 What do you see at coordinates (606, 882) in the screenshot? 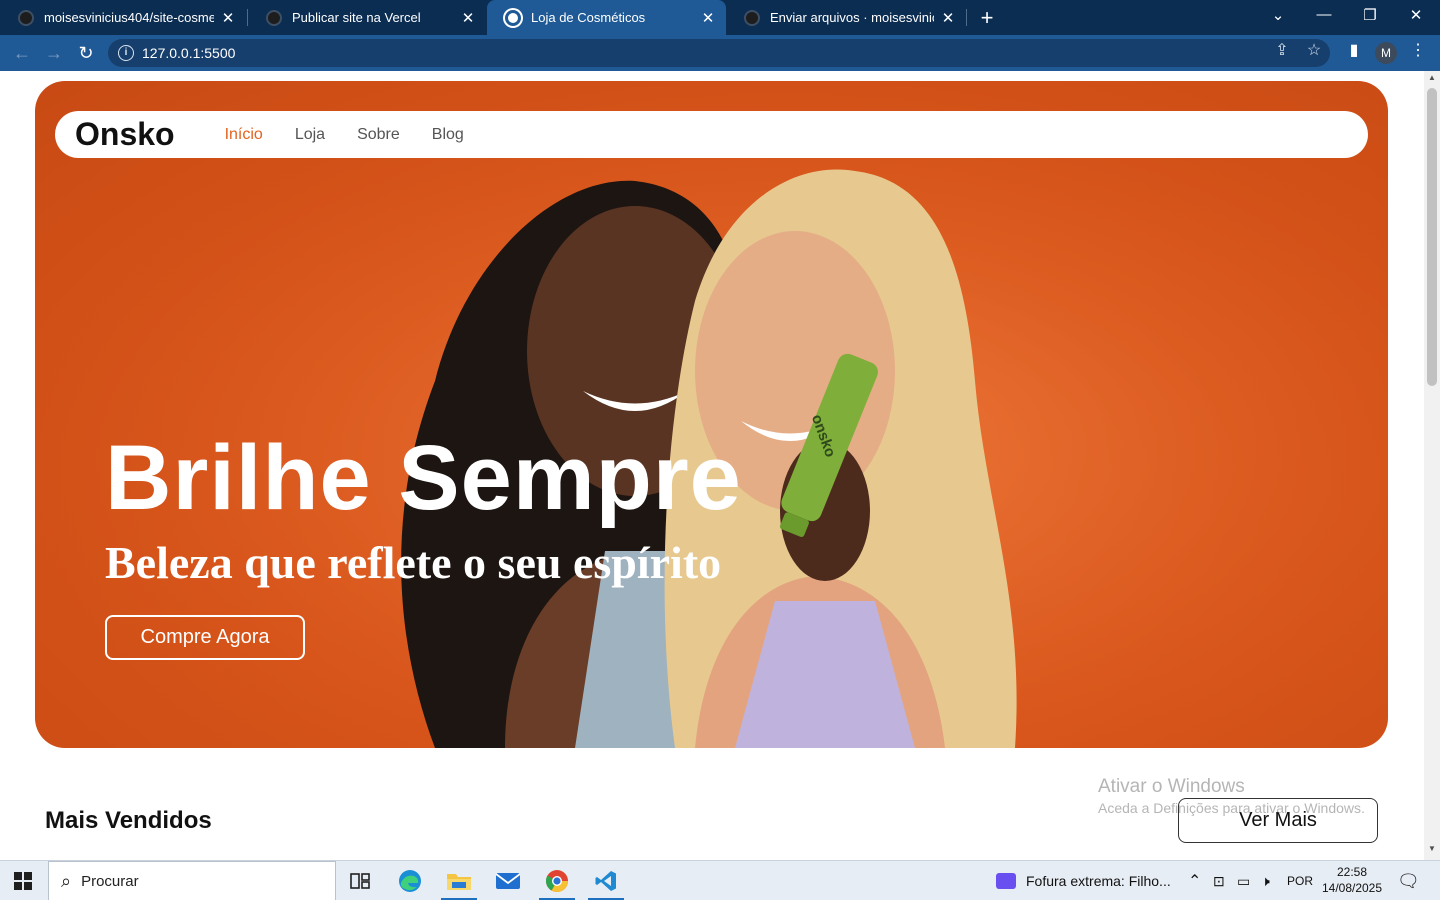
I see `vscode-icon` at bounding box center [606, 882].